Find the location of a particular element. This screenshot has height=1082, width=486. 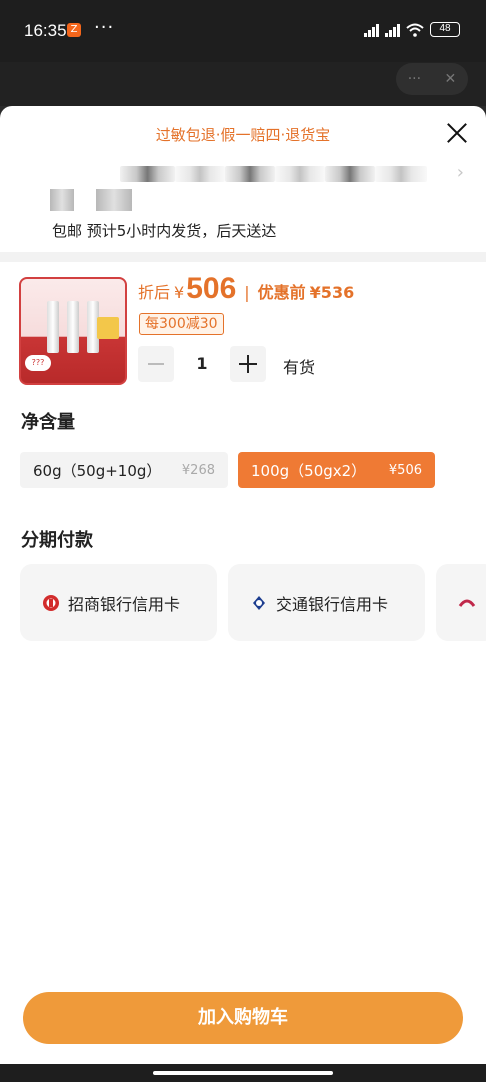

installment-label: 交通银行信用卡 is located at coordinates (332, 604).